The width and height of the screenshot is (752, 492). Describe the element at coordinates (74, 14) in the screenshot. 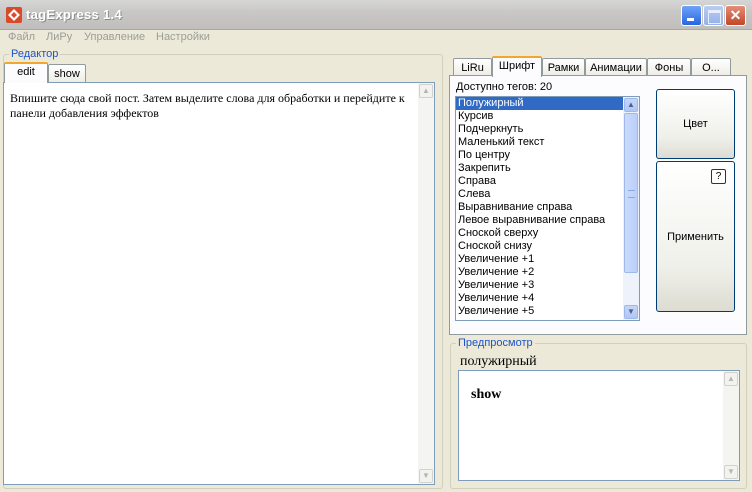

I see `window-title: tagExpress 1.4` at that location.